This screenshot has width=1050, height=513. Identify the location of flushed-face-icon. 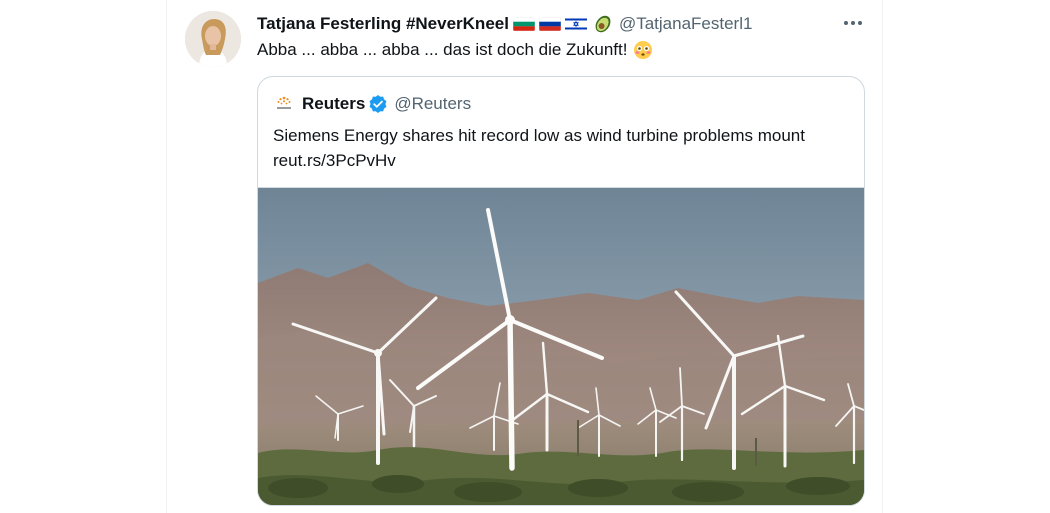
(643, 50).